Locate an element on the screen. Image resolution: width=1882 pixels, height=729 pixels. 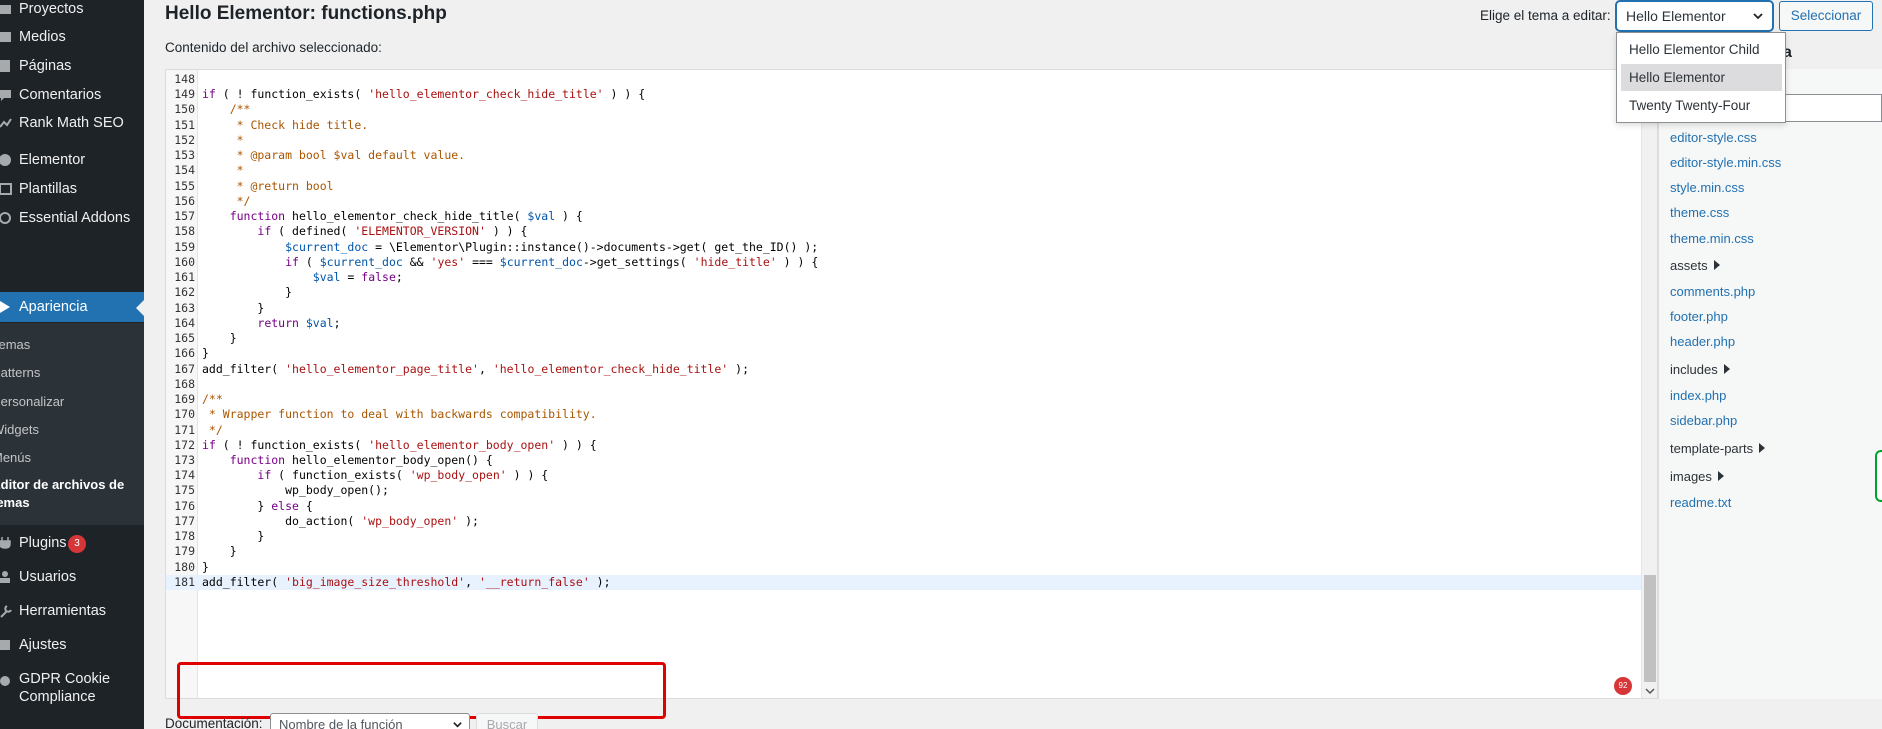
comment-icon is located at coordinates (7, 95).